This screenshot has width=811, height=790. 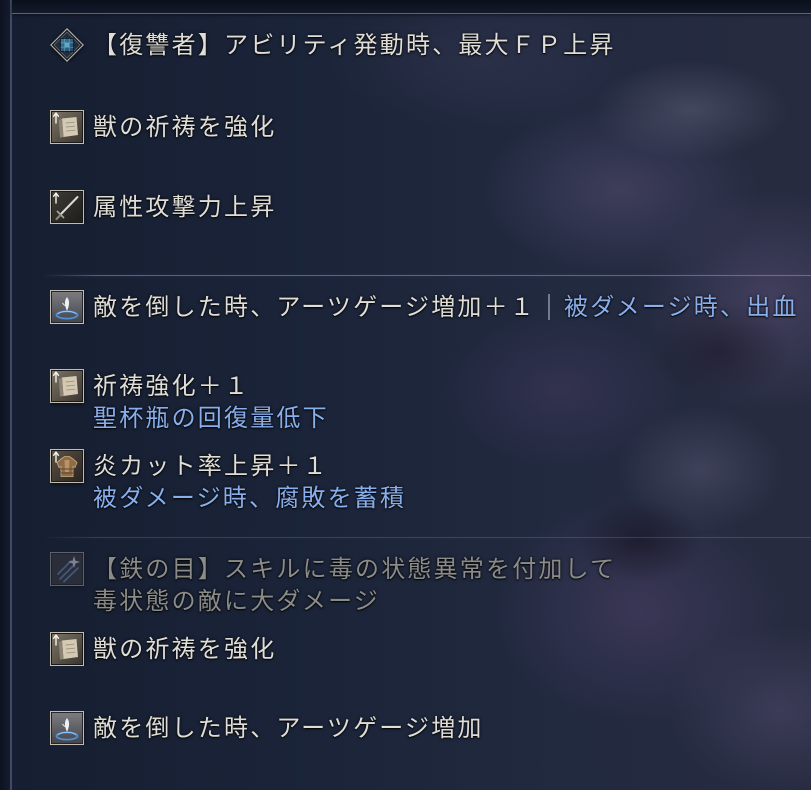 I want to click on effect-row: 敵を倒した時、アーツゲージ増加, so click(x=430, y=728).